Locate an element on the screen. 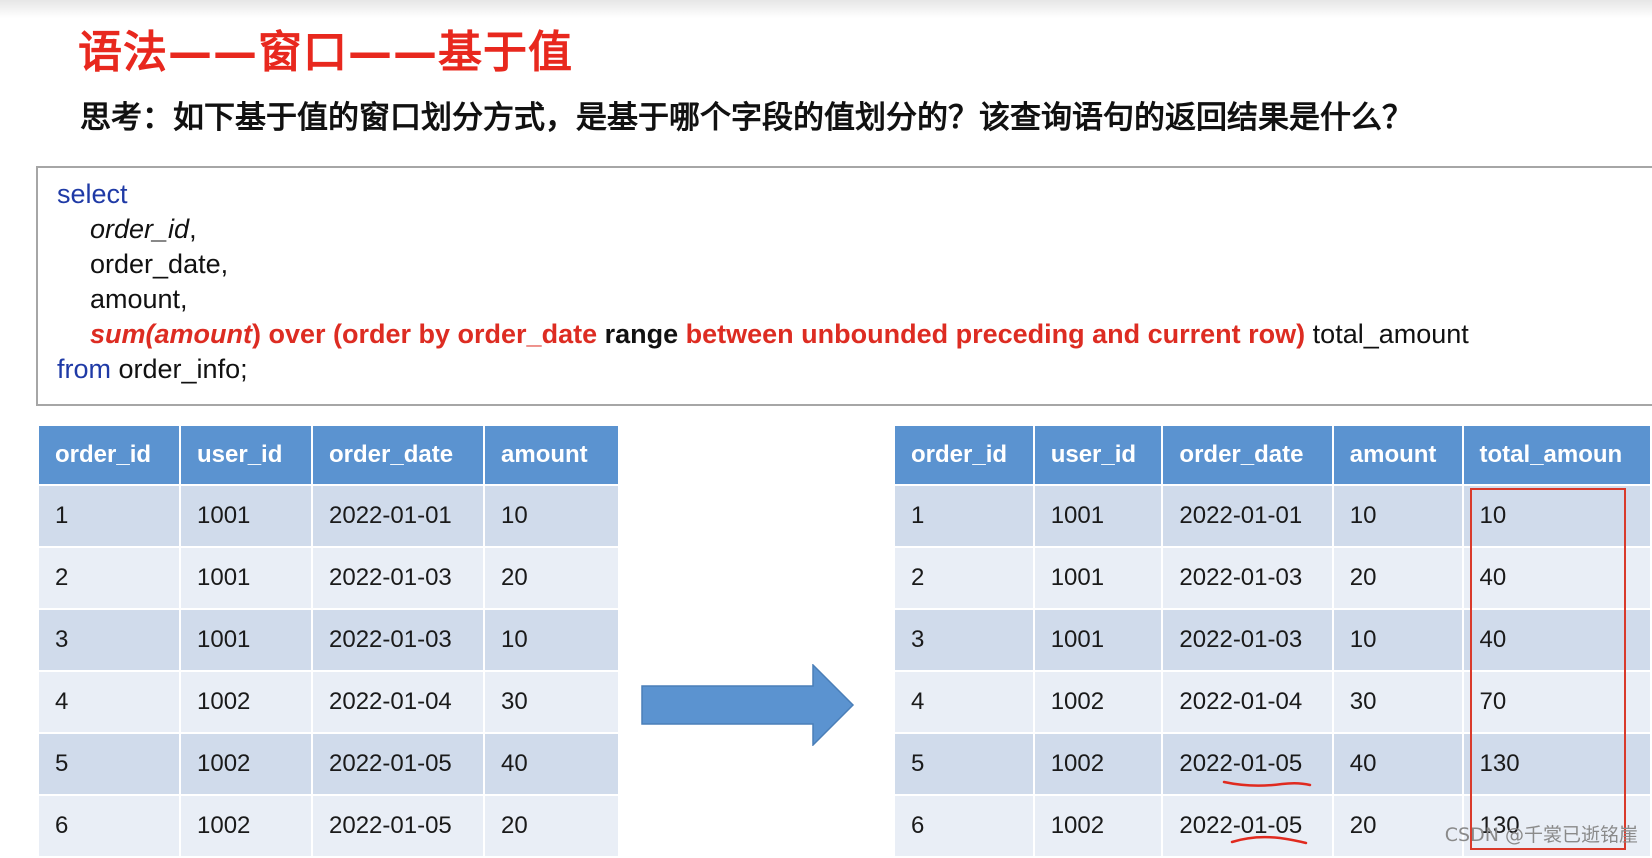 The height and width of the screenshot is (858, 1652). column-amount: amount, is located at coordinates (139, 299).